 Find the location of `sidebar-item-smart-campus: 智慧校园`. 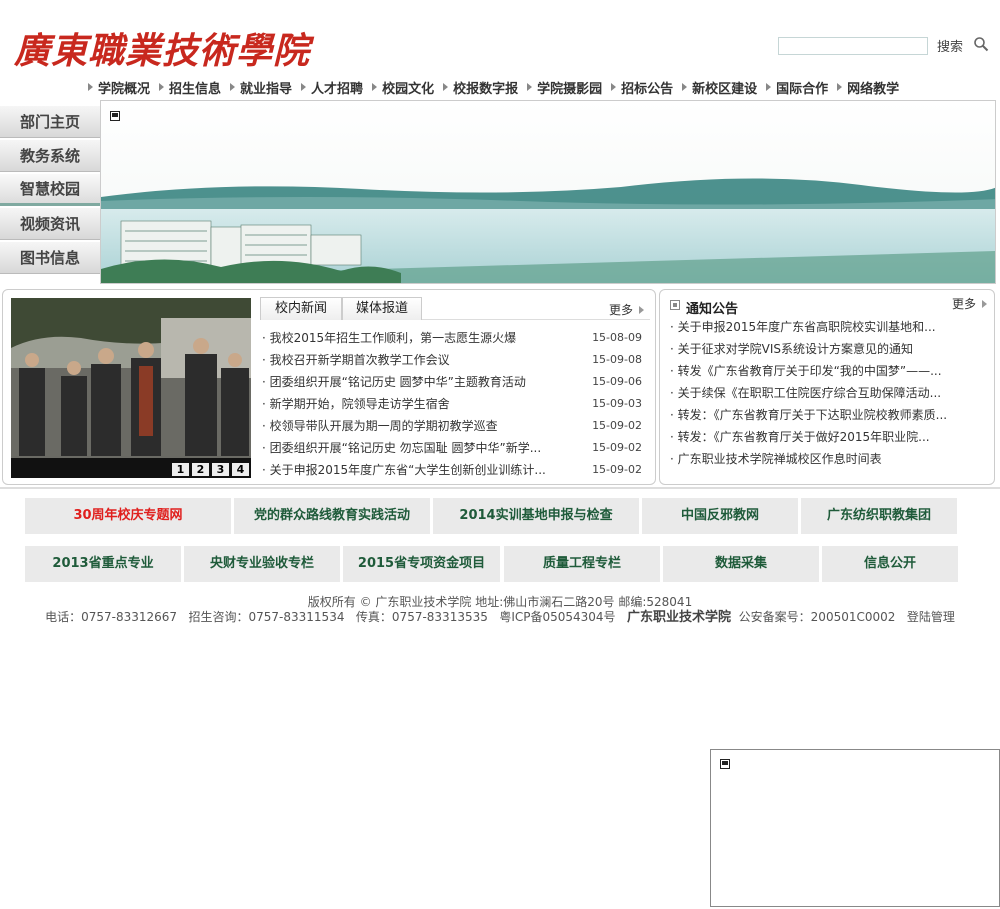

sidebar-item-smart-campus: 智慧校园 is located at coordinates (50, 190).